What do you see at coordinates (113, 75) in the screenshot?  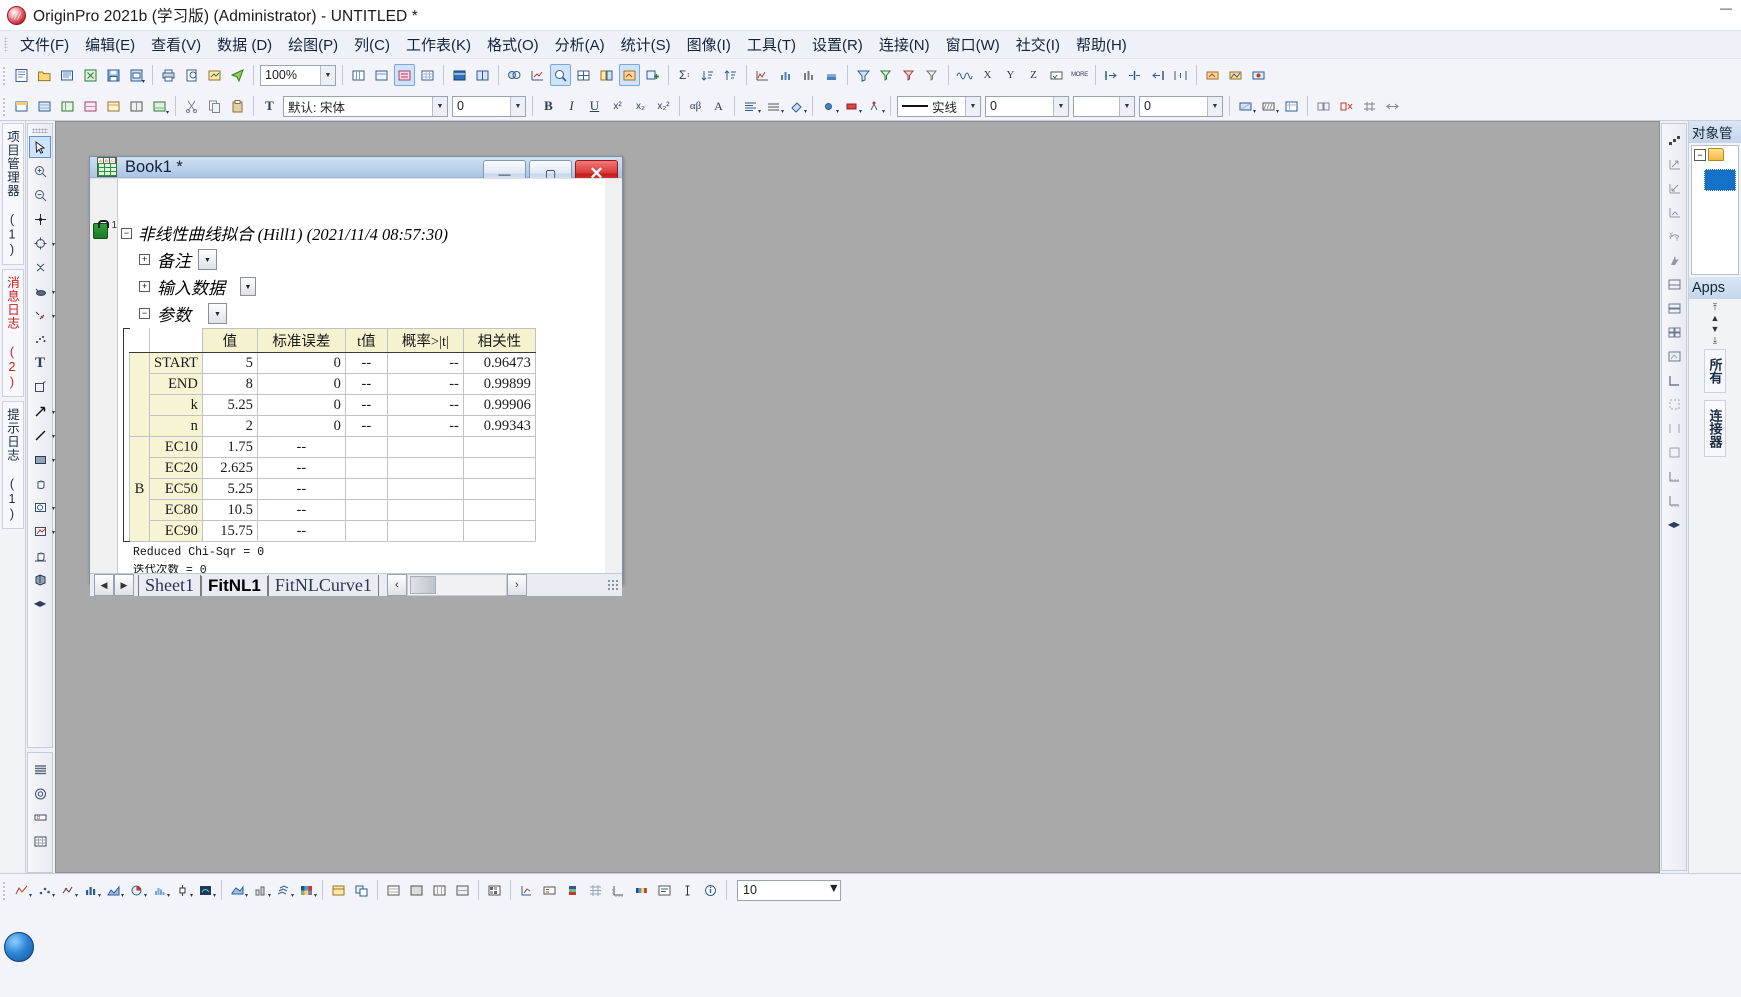 I see `save-project-icon` at bounding box center [113, 75].